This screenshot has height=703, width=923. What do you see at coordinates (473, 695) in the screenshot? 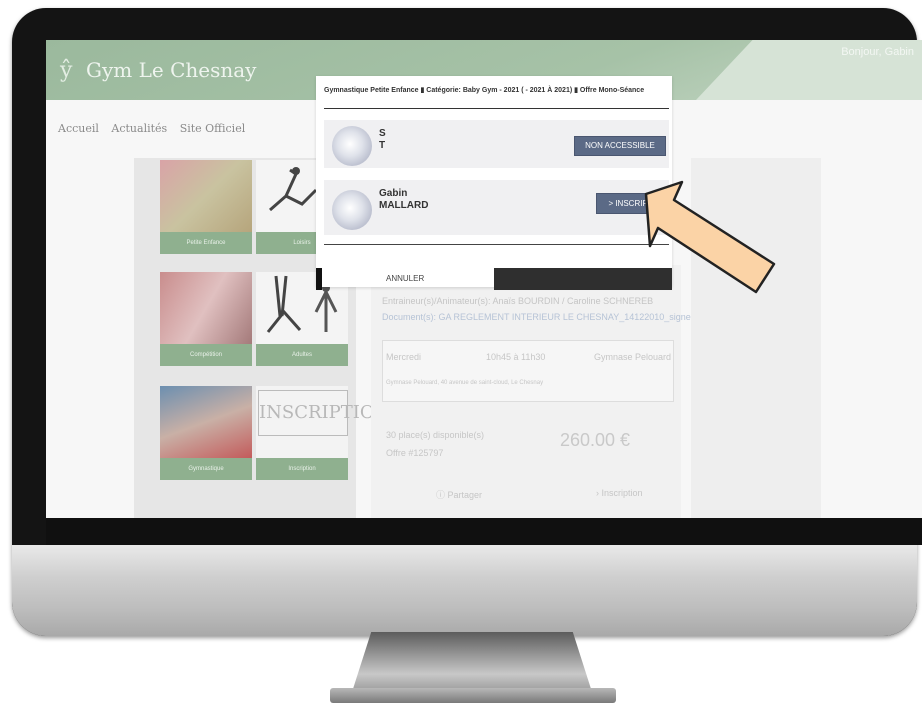
I see `monitor-stand-base` at bounding box center [473, 695].